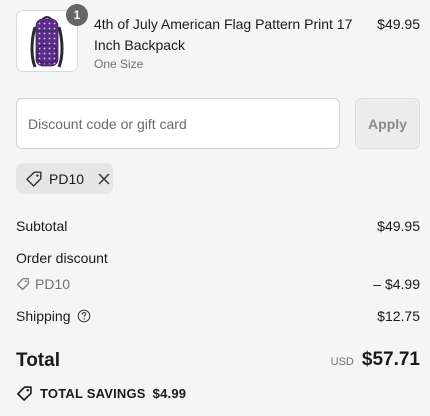 Image resolution: width=430 pixels, height=416 pixels. What do you see at coordinates (67, 178) in the screenshot?
I see `applied-discount-code: PD10` at bounding box center [67, 178].